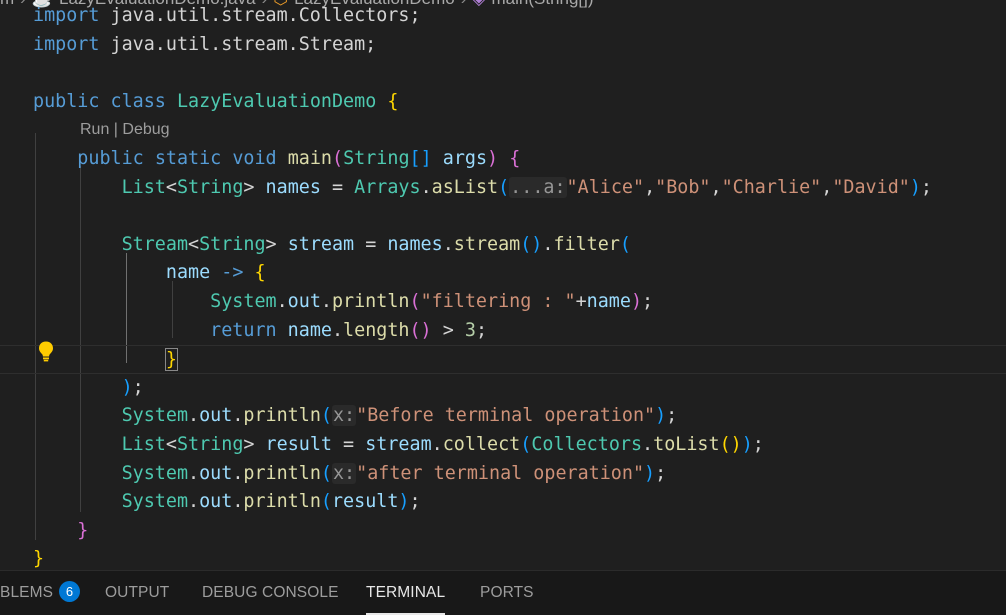  I want to click on code-token: (), so click(730, 444).